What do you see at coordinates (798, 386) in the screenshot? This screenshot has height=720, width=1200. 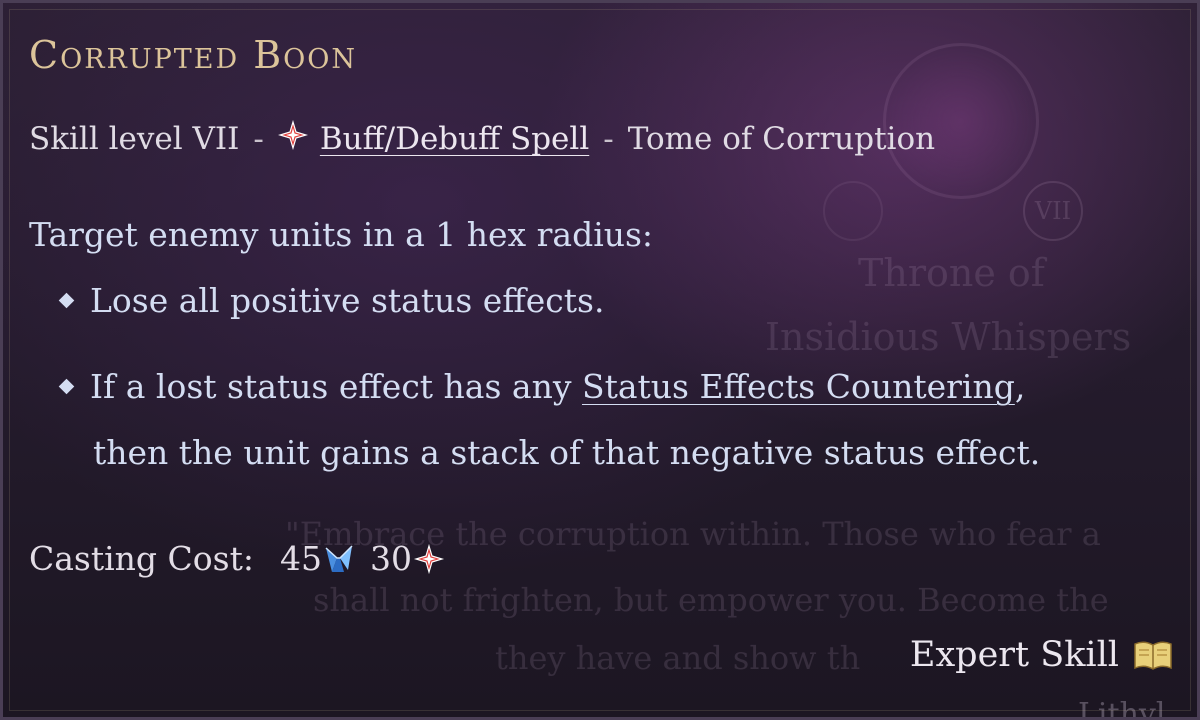 I see `status-effects-countering-link: Status Effects Countering` at bounding box center [798, 386].